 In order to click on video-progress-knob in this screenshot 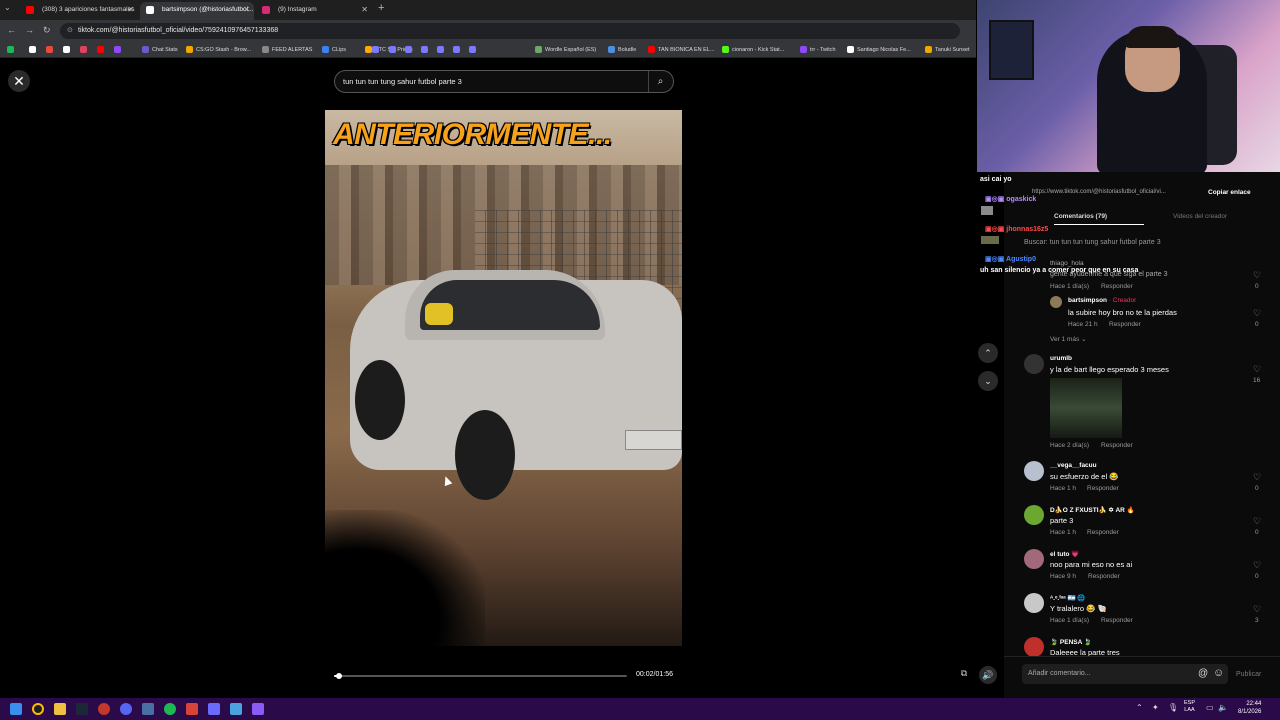, I will do `click(338, 676)`.